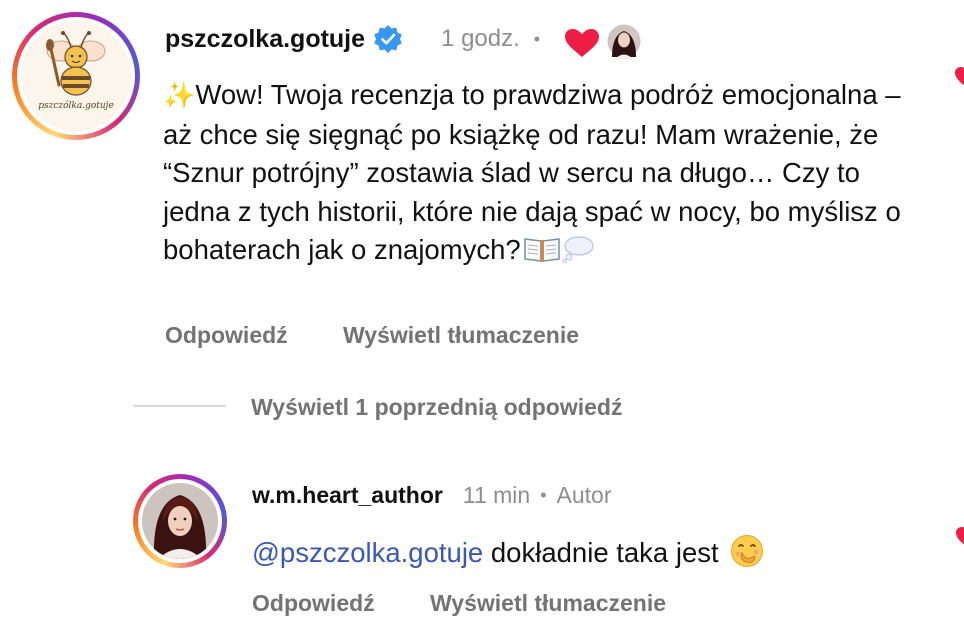  Describe the element at coordinates (959, 77) in the screenshot. I see `comment-like-heart-icon` at that location.